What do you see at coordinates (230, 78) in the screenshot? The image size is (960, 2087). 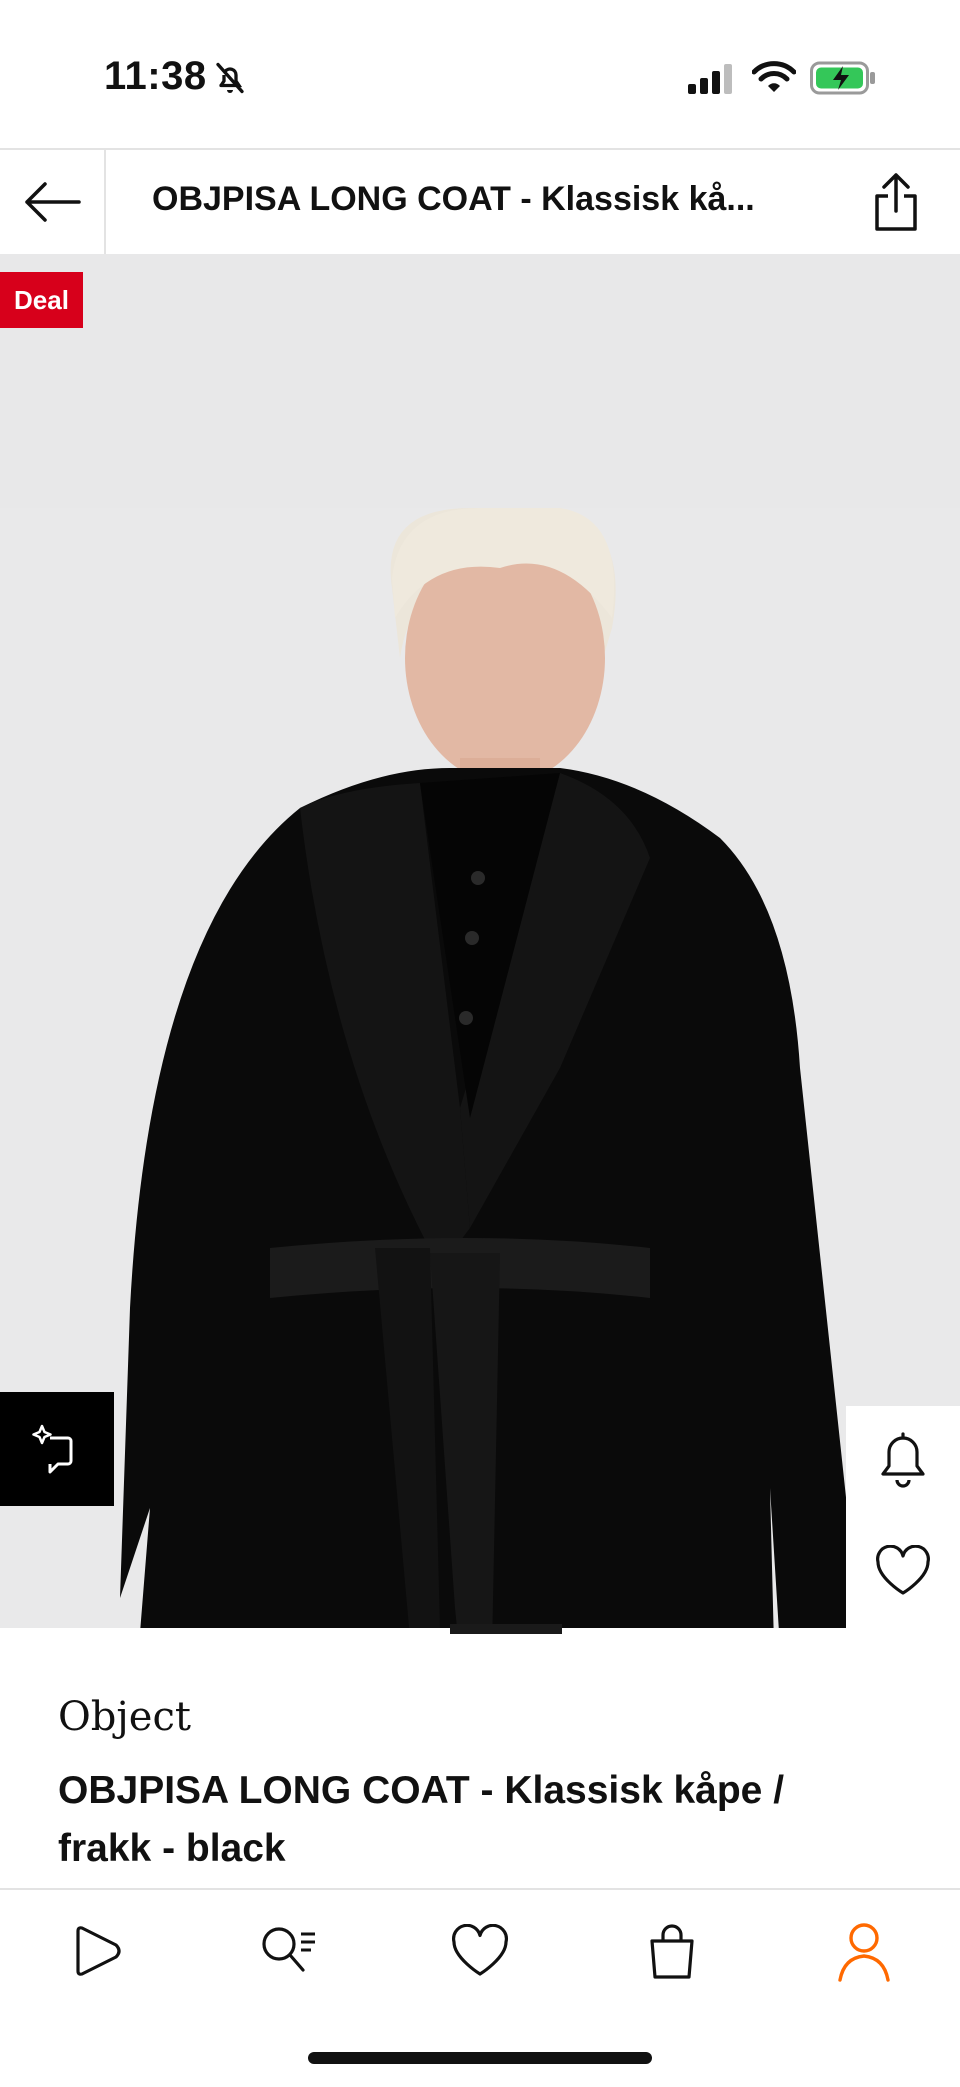 I see `bell-slash-icon` at bounding box center [230, 78].